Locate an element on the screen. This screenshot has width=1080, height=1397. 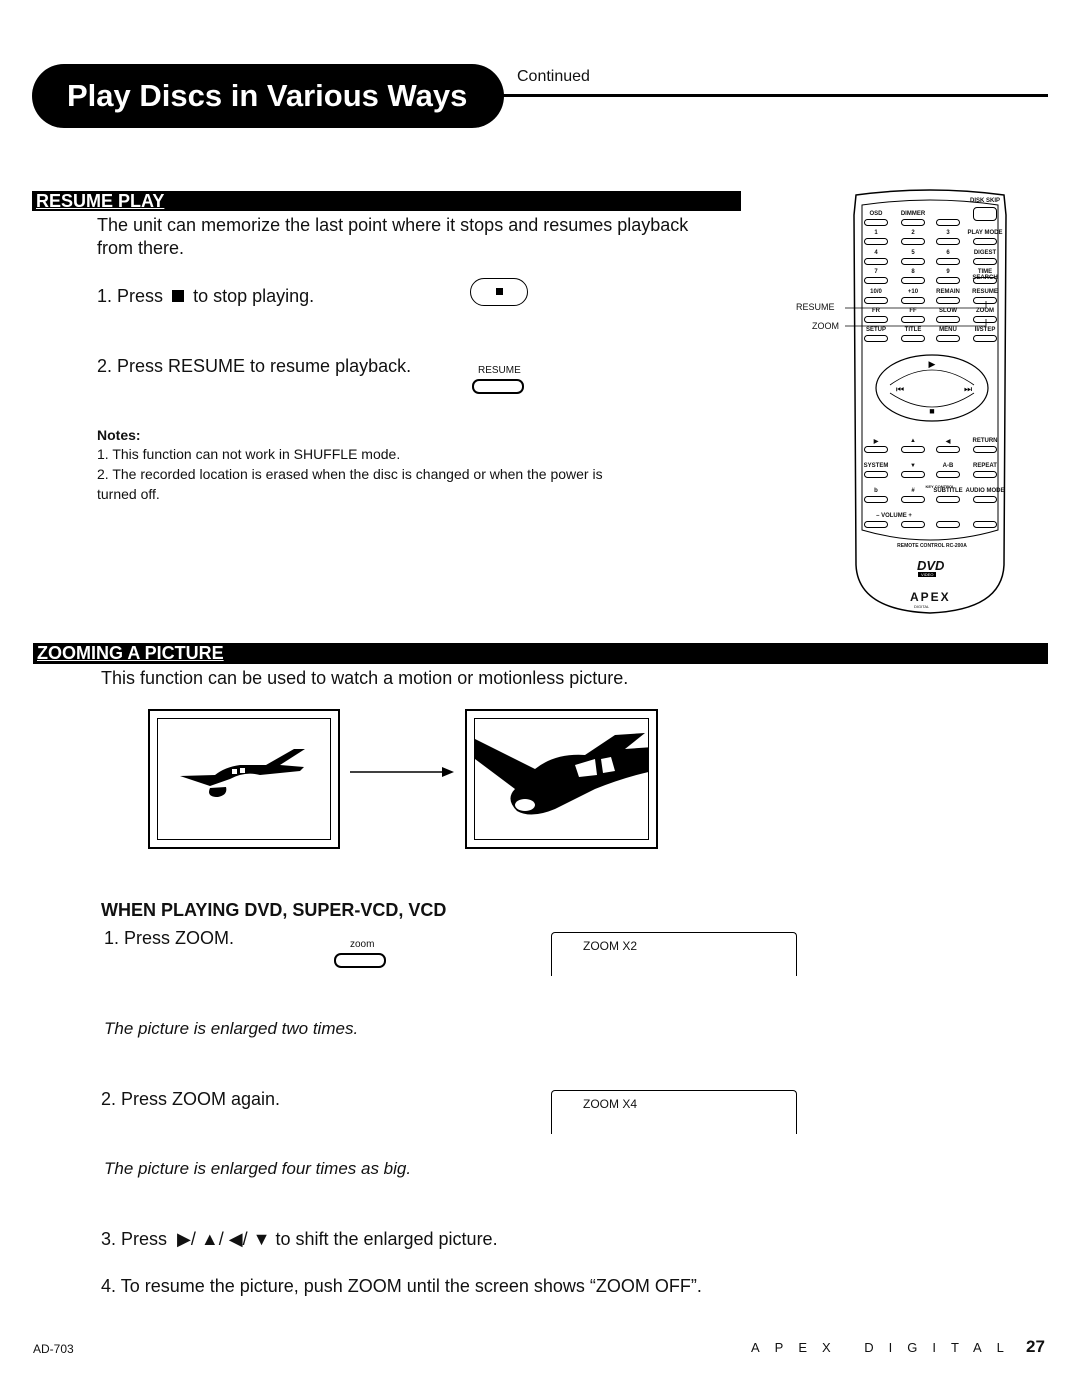
remote-key-label: SLOW is located at coordinates (948, 311).